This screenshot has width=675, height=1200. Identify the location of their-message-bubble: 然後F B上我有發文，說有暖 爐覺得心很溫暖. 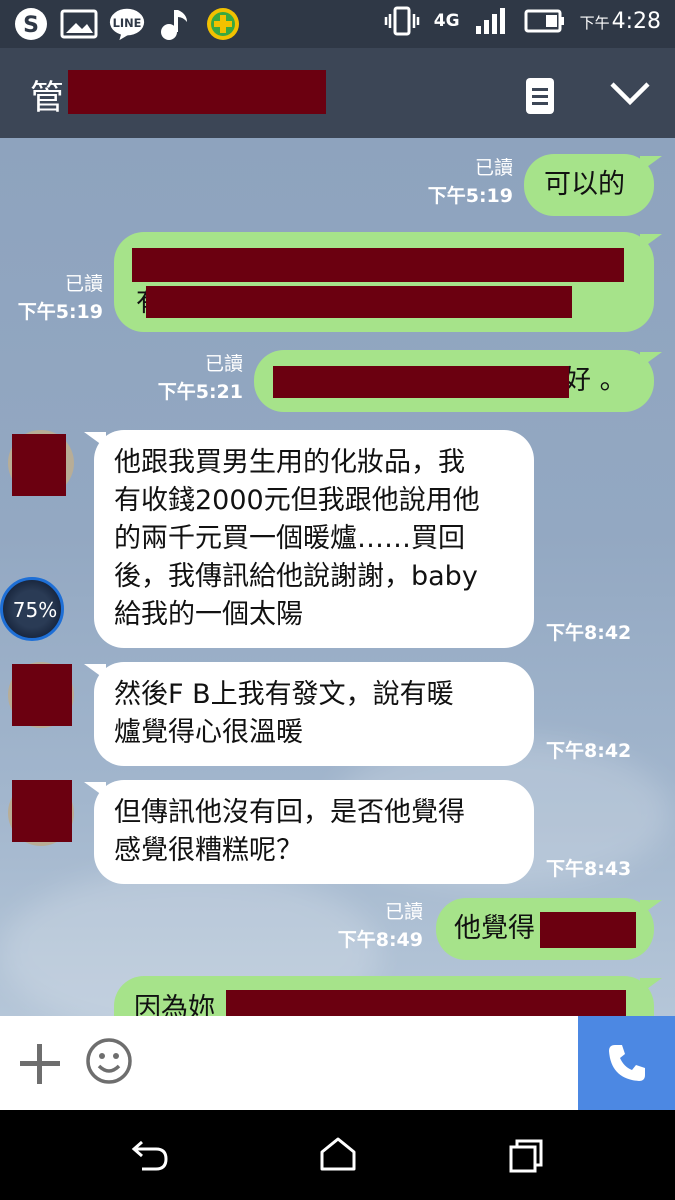
(314, 714).